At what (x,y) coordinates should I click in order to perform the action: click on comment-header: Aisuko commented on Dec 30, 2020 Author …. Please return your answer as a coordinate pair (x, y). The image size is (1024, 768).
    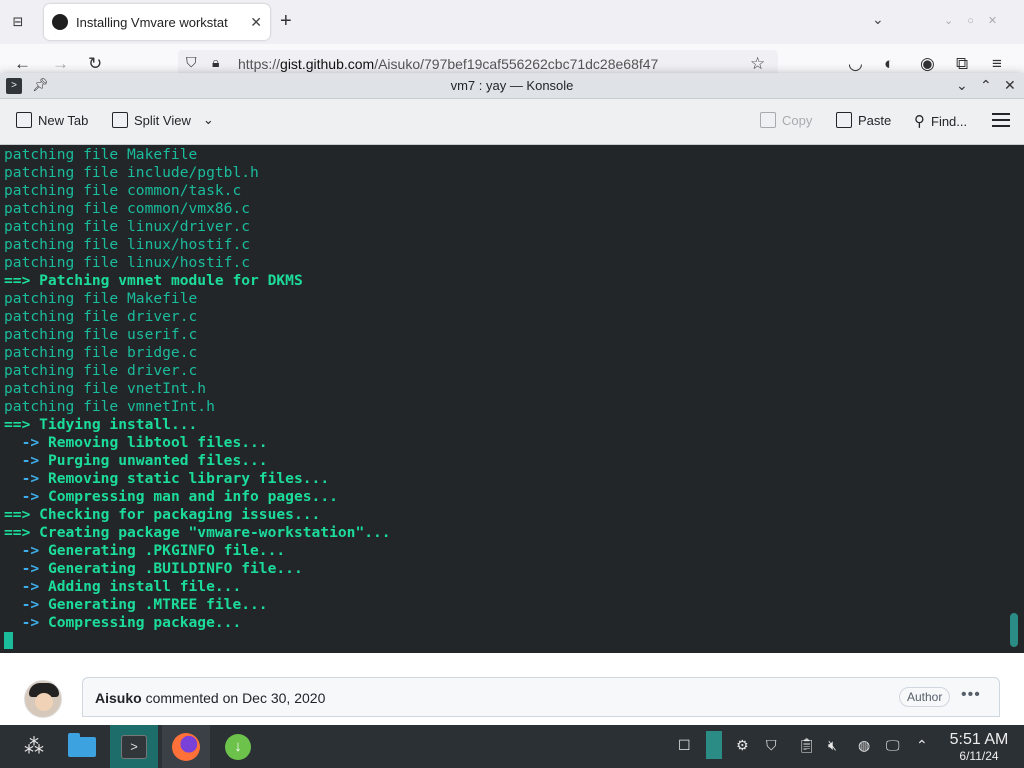
    Looking at the image, I should click on (541, 697).